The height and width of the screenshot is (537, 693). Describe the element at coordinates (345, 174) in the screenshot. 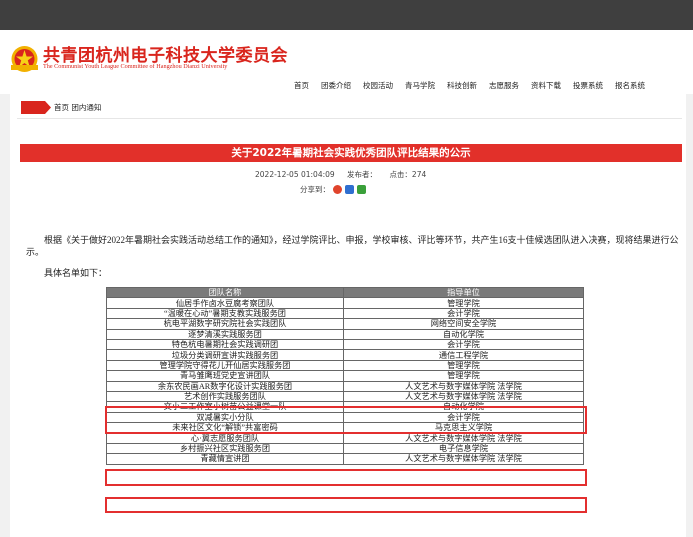

I see `article-meta: 2022-12-05 01:04:09 发布者： 点击：274` at that location.